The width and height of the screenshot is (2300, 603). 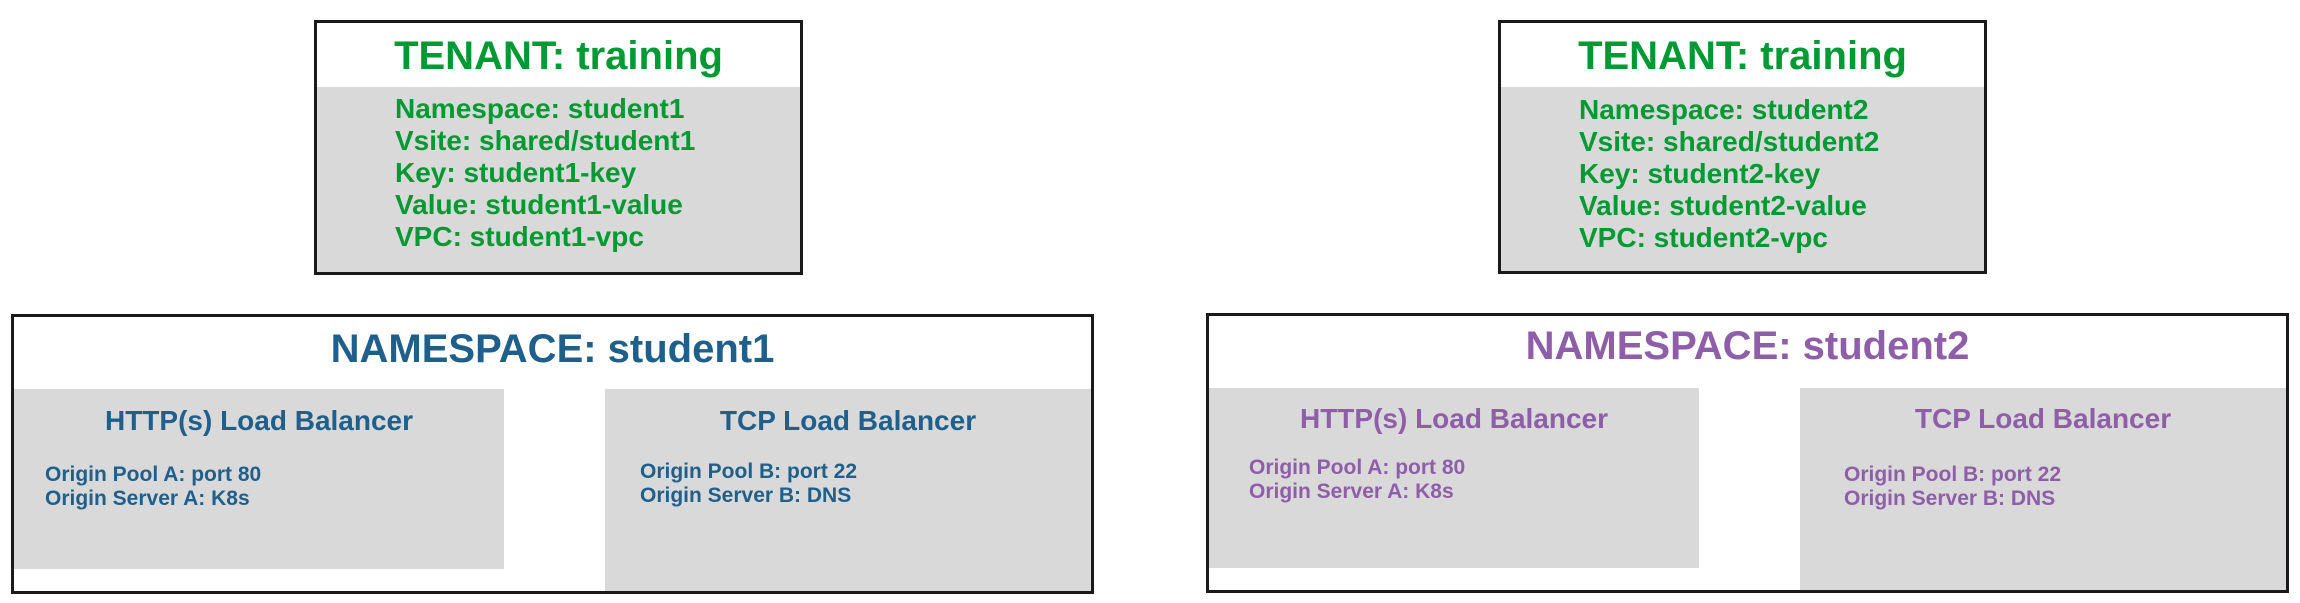 What do you see at coordinates (1703, 237) in the screenshot?
I see `tenant-vpc: VPC: student2-vpc` at bounding box center [1703, 237].